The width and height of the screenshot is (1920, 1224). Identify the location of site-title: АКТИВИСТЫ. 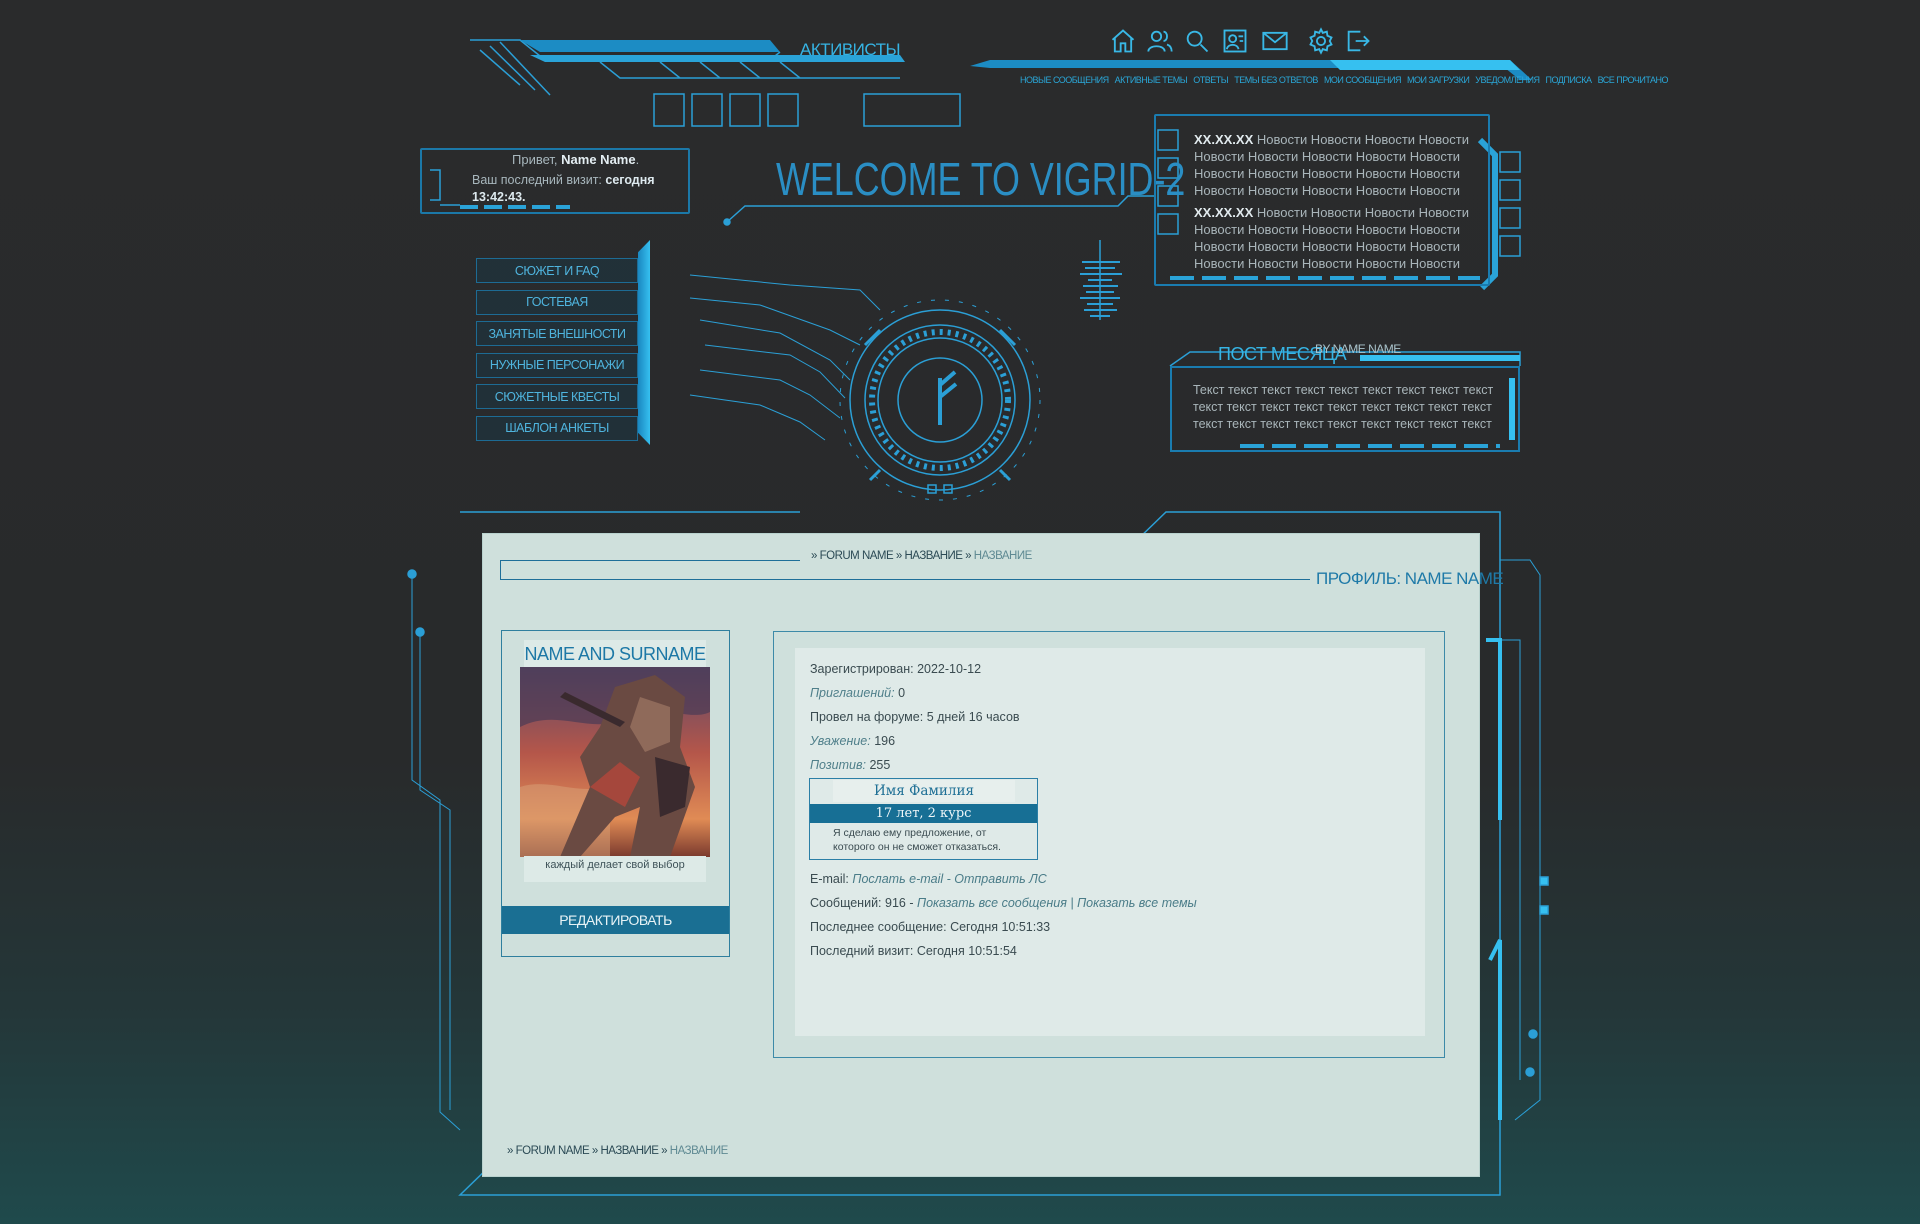
(850, 50).